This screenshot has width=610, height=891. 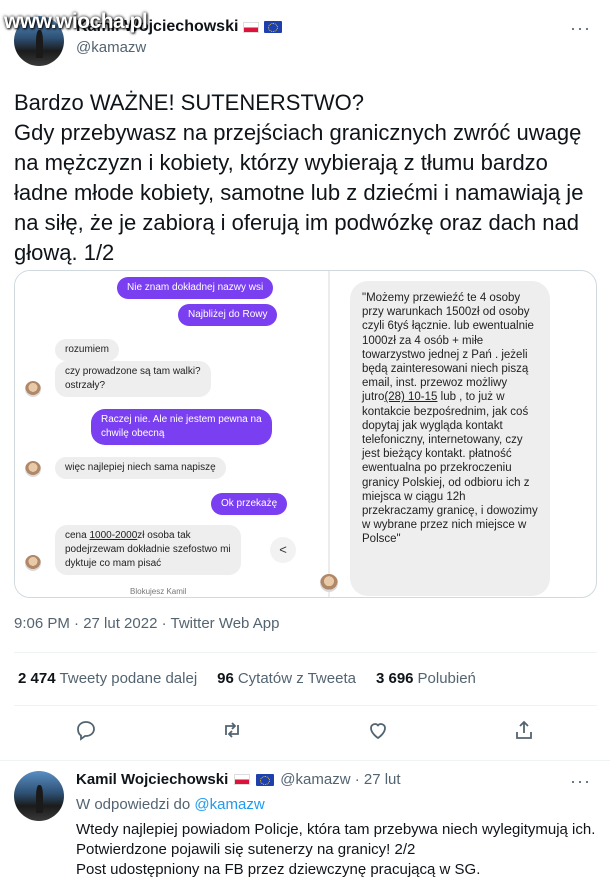 What do you see at coordinates (229, 804) in the screenshot?
I see `reply-to-link: @kamazw` at bounding box center [229, 804].